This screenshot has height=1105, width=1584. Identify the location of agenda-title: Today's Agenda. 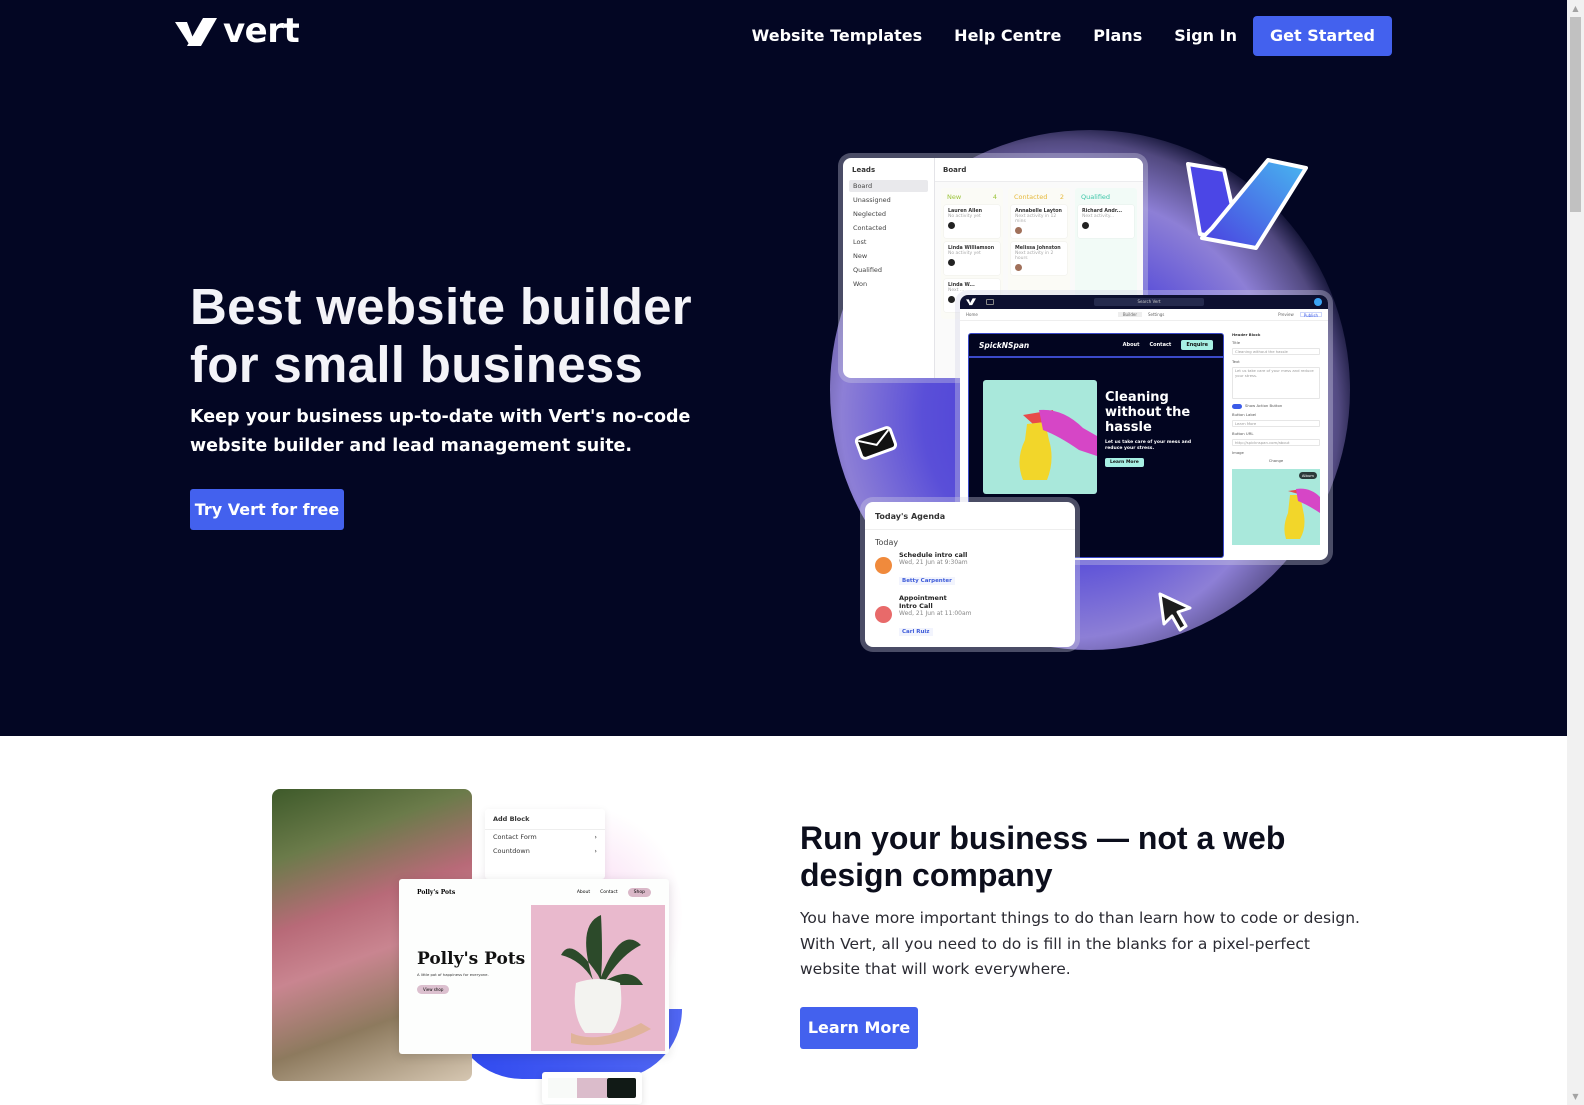
(970, 516).